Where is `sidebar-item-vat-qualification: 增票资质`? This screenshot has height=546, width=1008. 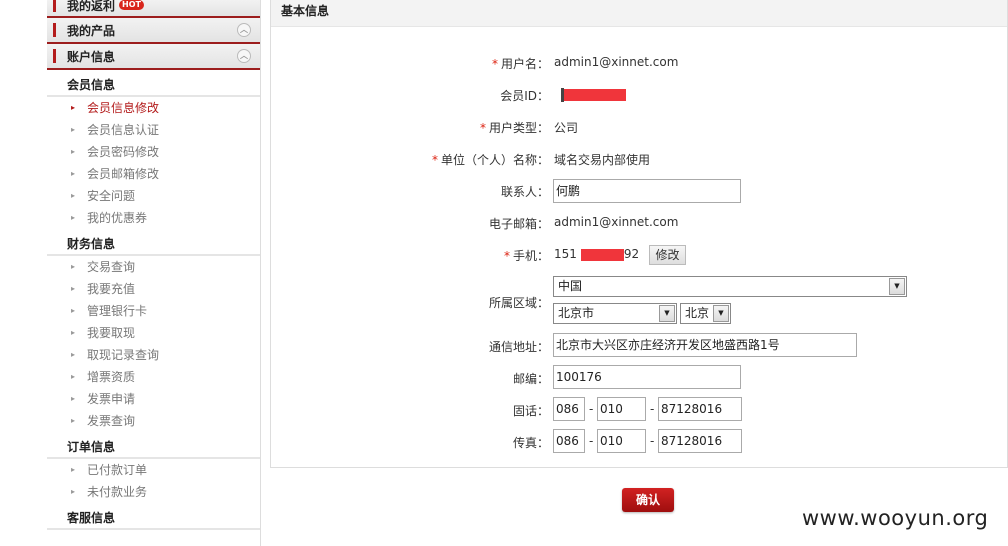 sidebar-item-vat-qualification: 增票资质 is located at coordinates (153, 377).